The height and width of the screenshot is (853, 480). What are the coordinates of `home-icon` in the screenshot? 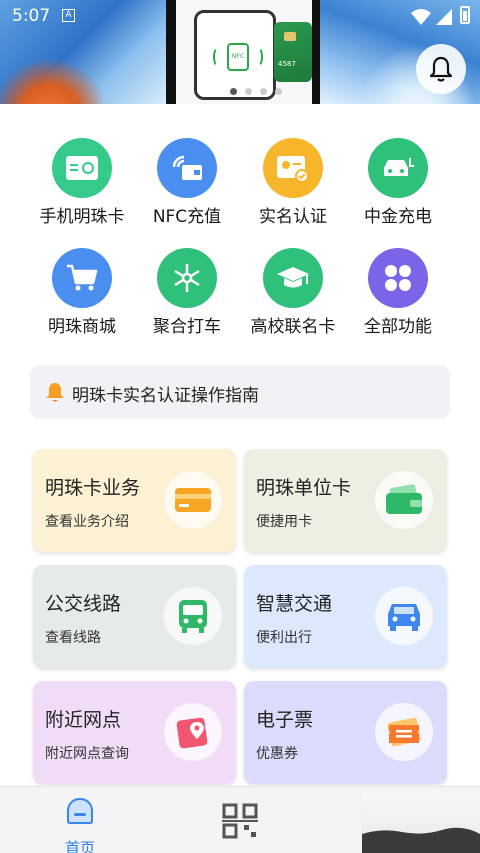 It's located at (80, 810).